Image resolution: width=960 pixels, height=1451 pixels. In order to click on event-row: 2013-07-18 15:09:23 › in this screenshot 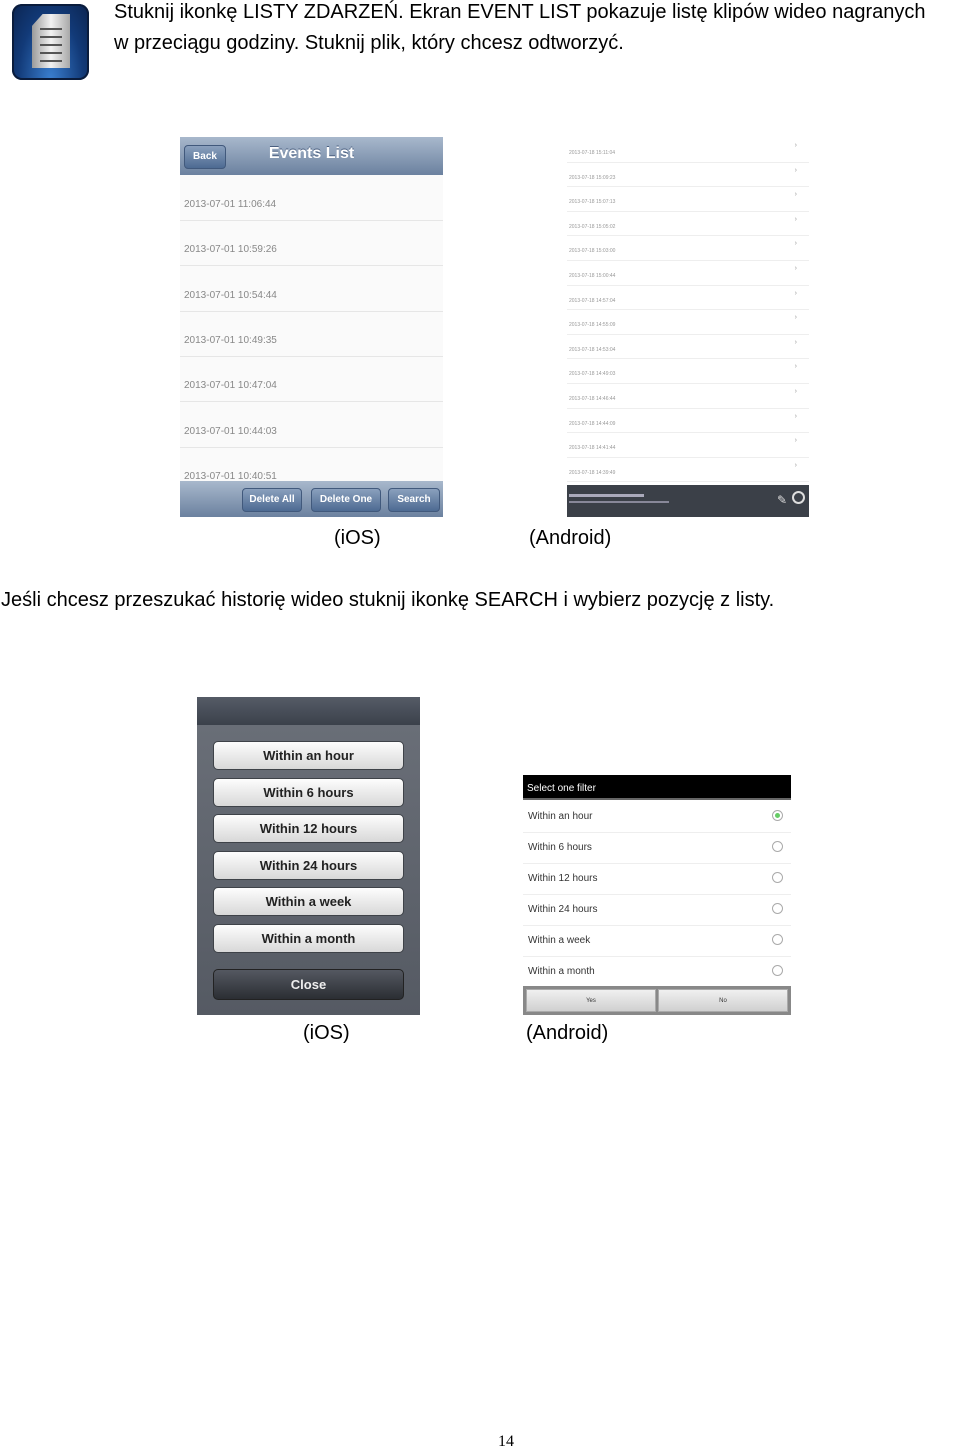, I will do `click(688, 175)`.